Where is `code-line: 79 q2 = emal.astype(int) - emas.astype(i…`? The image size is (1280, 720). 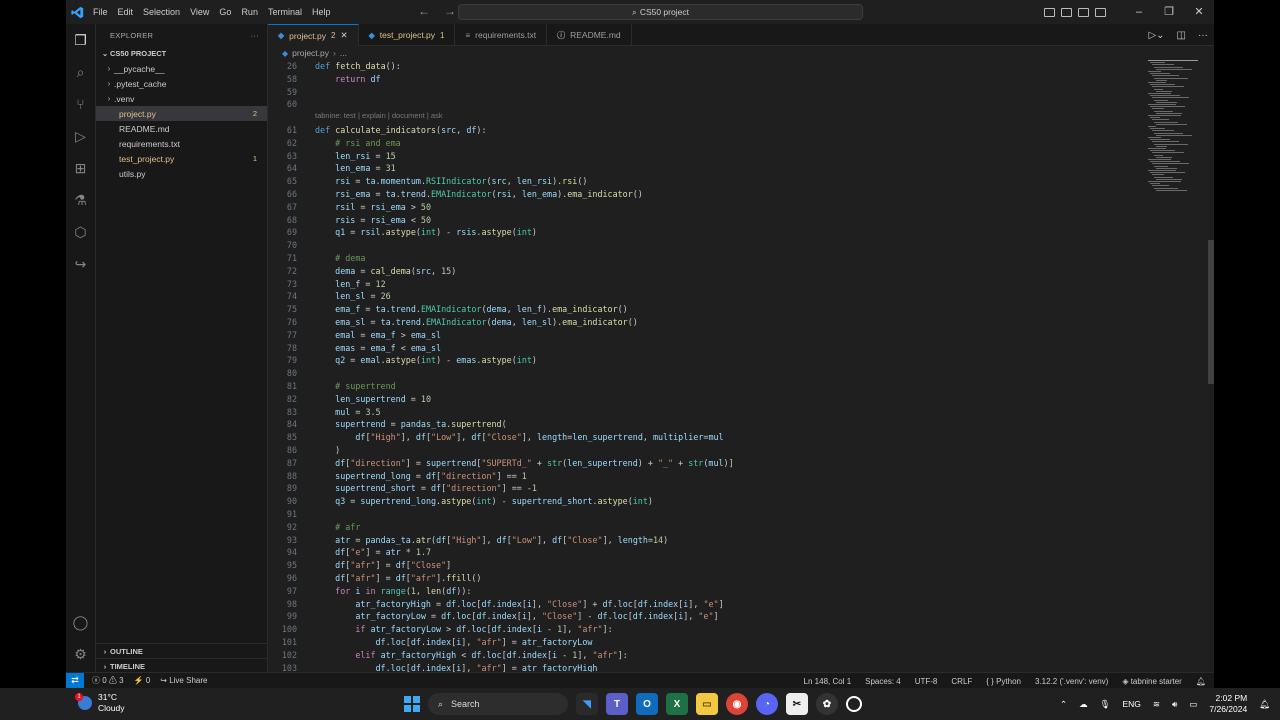 code-line: 79 q2 = emal.astype(int) - emas.astype(i… is located at coordinates (741, 360).